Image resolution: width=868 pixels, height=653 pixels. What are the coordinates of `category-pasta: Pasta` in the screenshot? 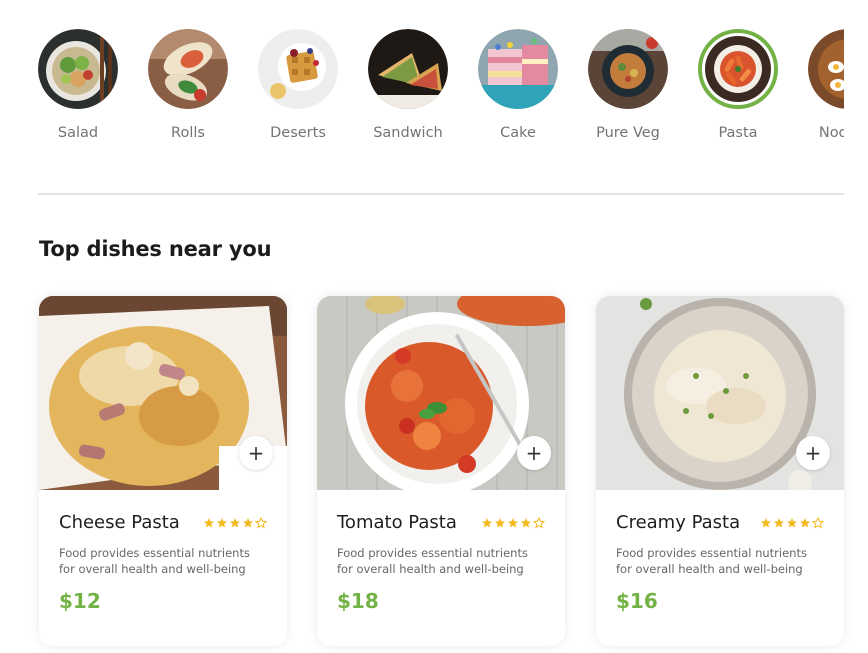 It's located at (738, 85).